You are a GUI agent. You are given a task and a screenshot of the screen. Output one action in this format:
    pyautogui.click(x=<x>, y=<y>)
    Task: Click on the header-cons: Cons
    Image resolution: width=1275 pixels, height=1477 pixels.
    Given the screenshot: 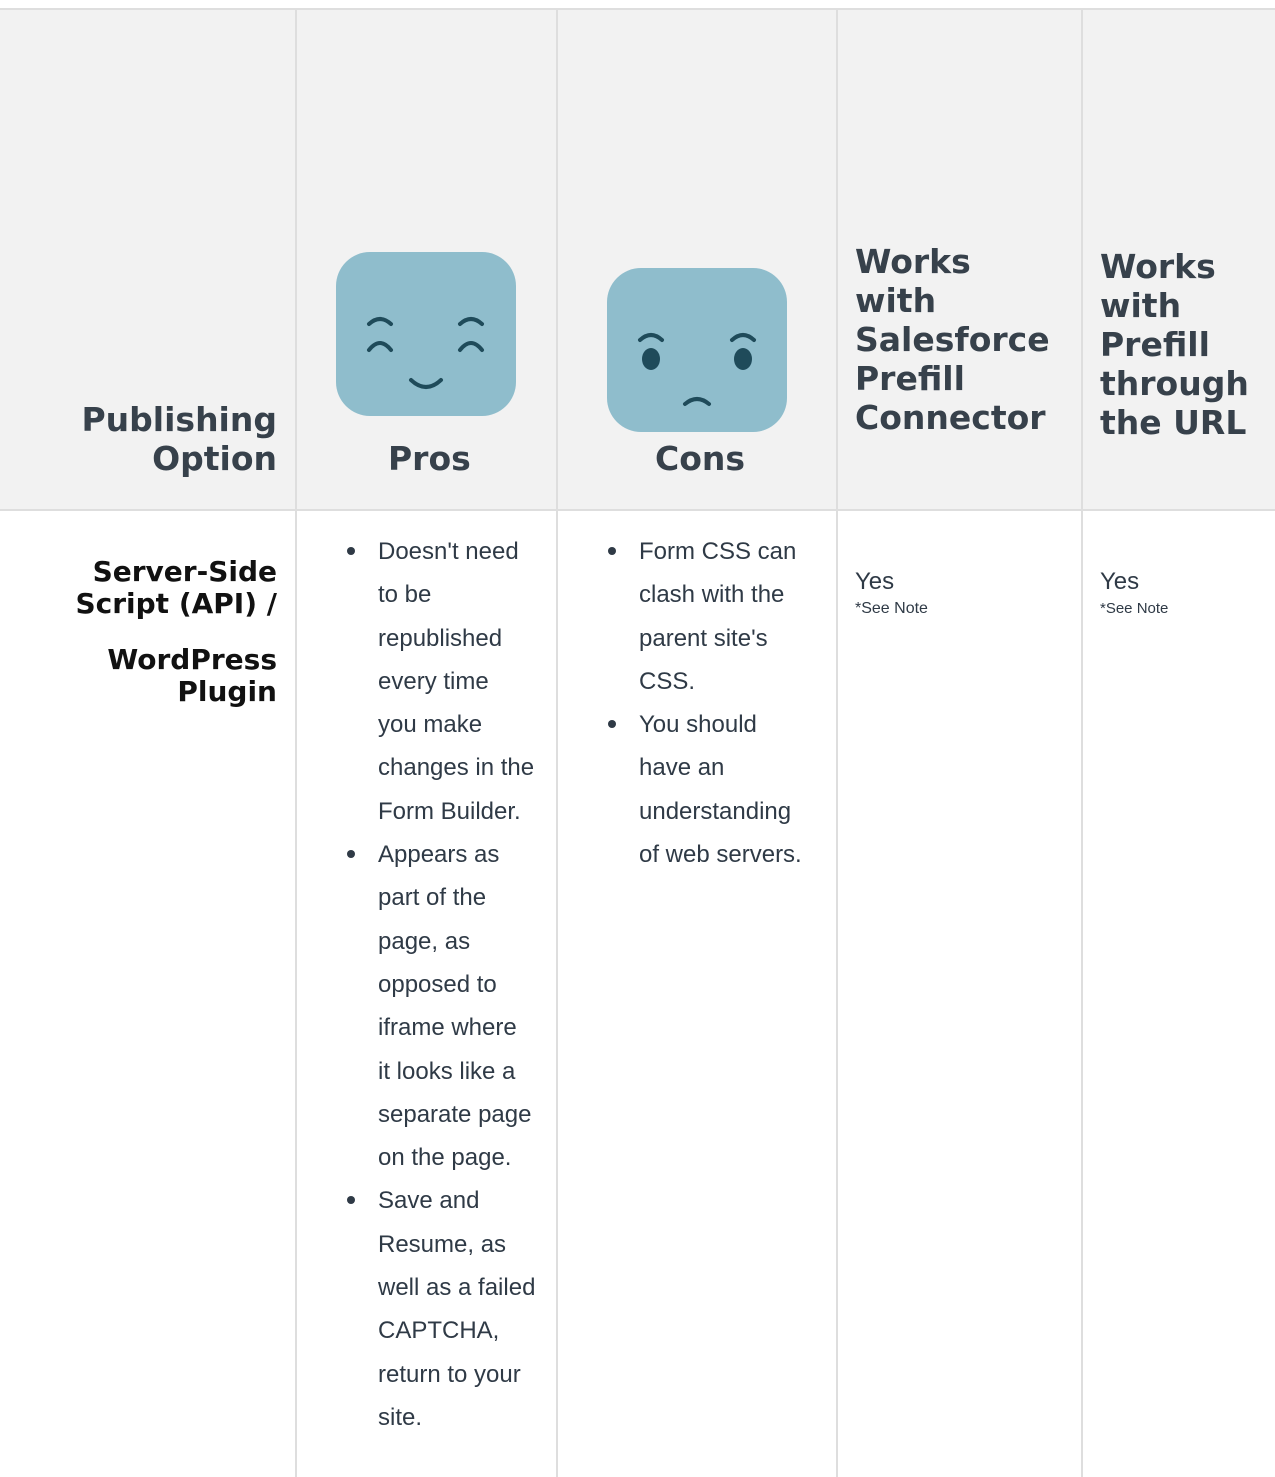 What is the action you would take?
    pyautogui.click(x=700, y=458)
    